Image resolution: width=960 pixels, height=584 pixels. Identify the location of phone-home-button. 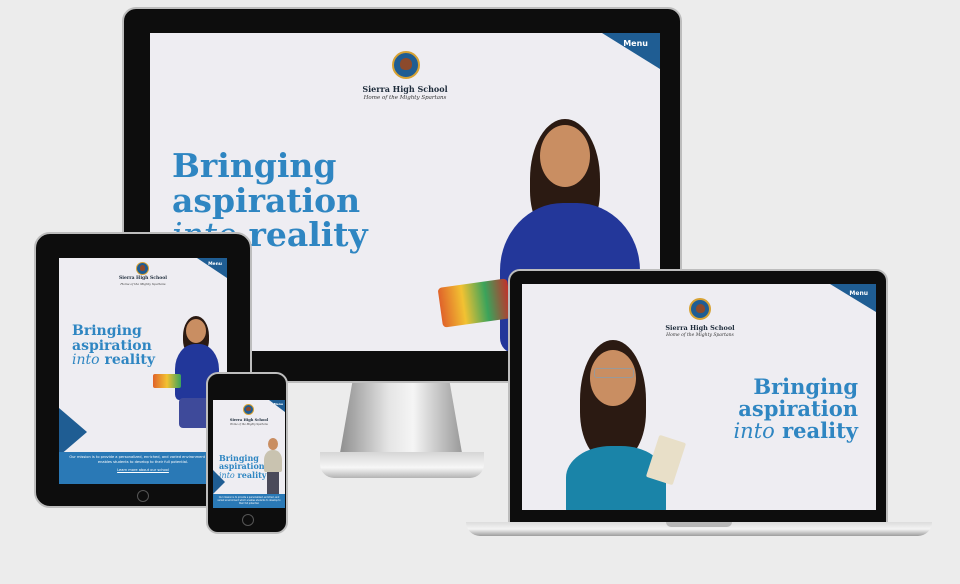
(248, 520).